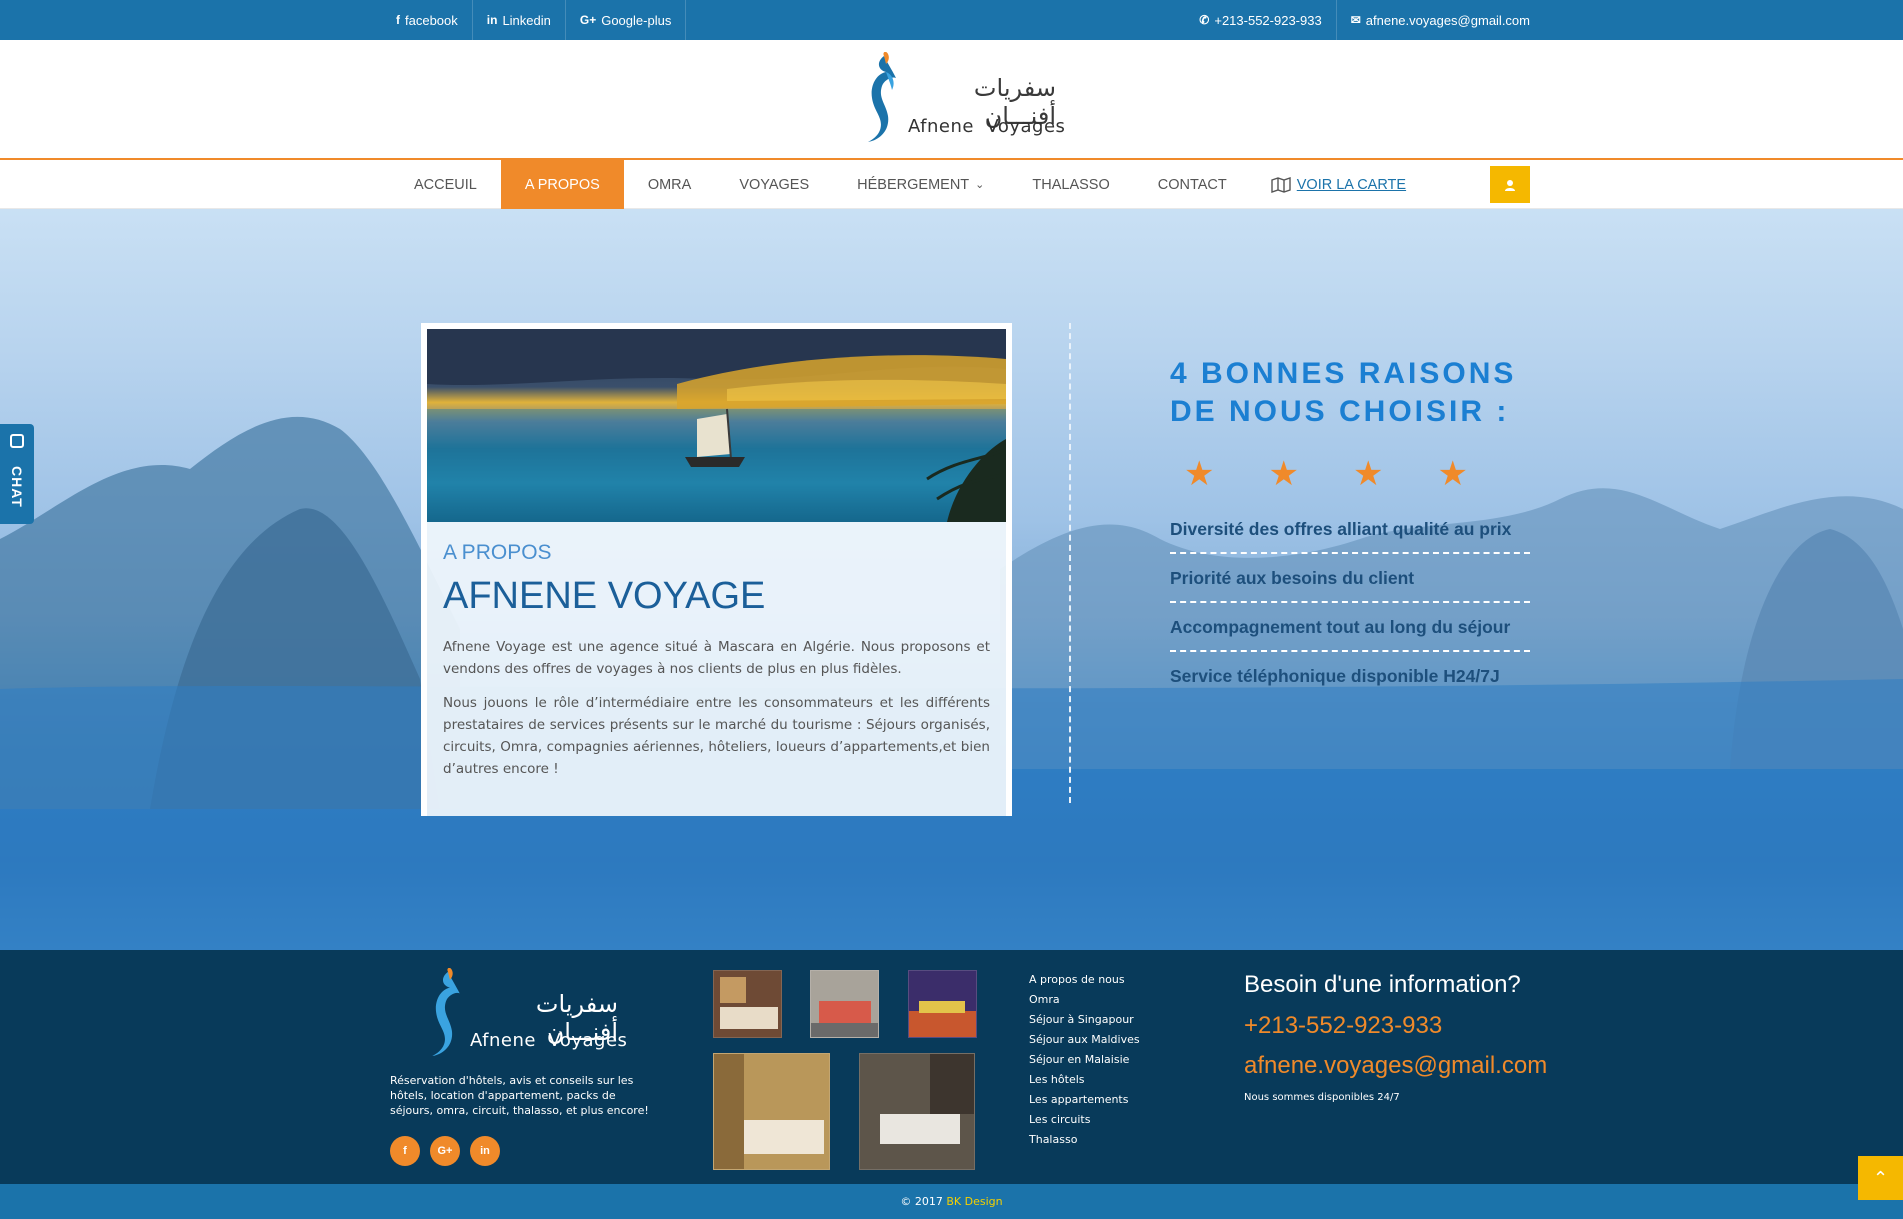  Describe the element at coordinates (917, 1111) in the screenshot. I see `gallery-thumb-bathroom` at that location.